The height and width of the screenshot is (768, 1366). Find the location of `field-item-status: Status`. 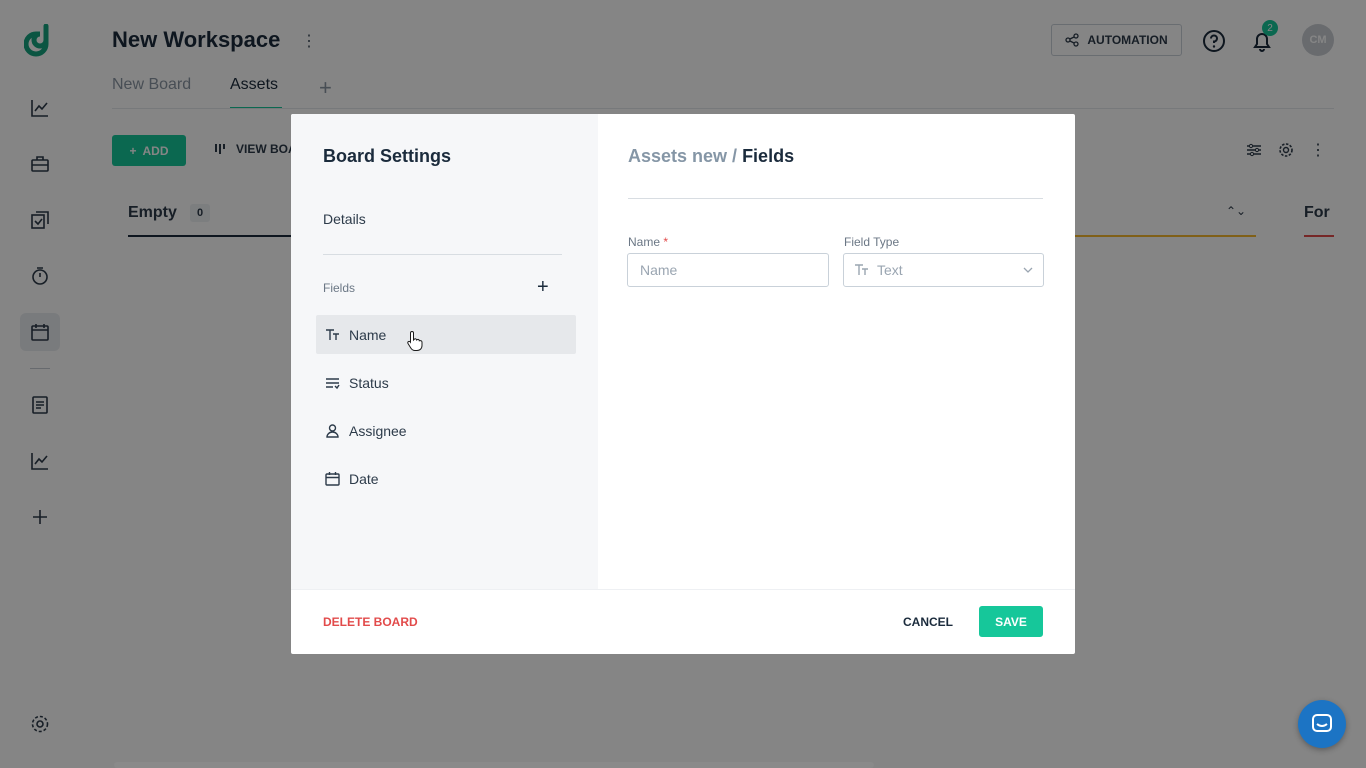

field-item-status: Status is located at coordinates (446, 382).